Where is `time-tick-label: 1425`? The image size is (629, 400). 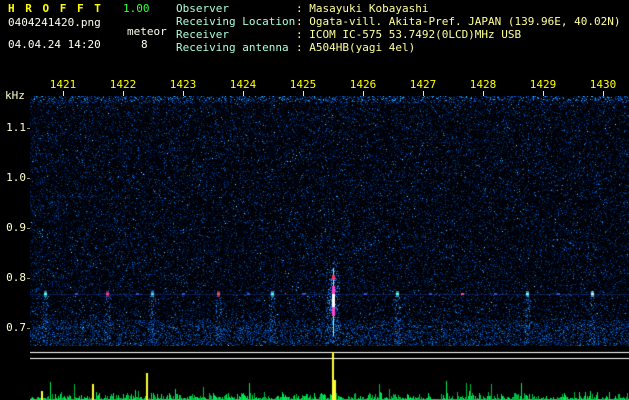
time-tick-label: 1425 is located at coordinates (303, 84).